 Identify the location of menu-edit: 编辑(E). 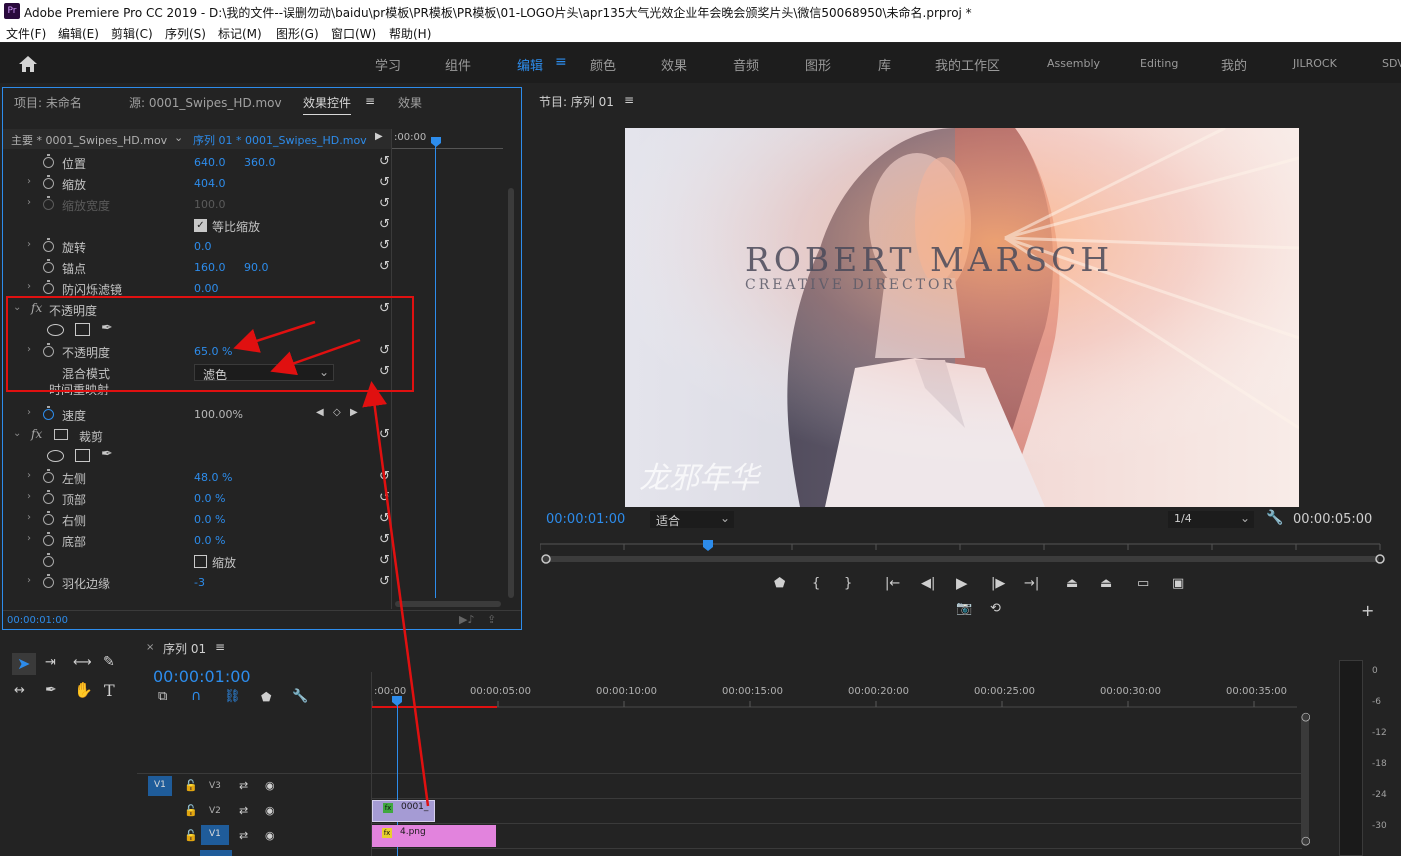
(78, 33).